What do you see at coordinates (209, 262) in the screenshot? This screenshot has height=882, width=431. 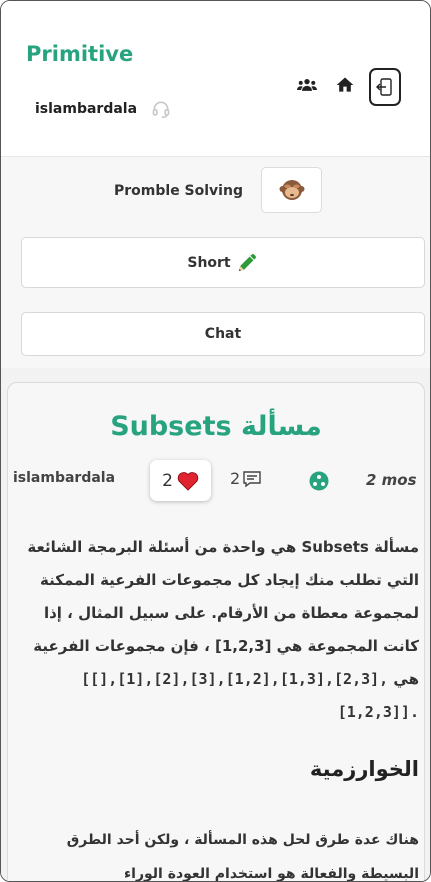 I see `short-label: Short` at bounding box center [209, 262].